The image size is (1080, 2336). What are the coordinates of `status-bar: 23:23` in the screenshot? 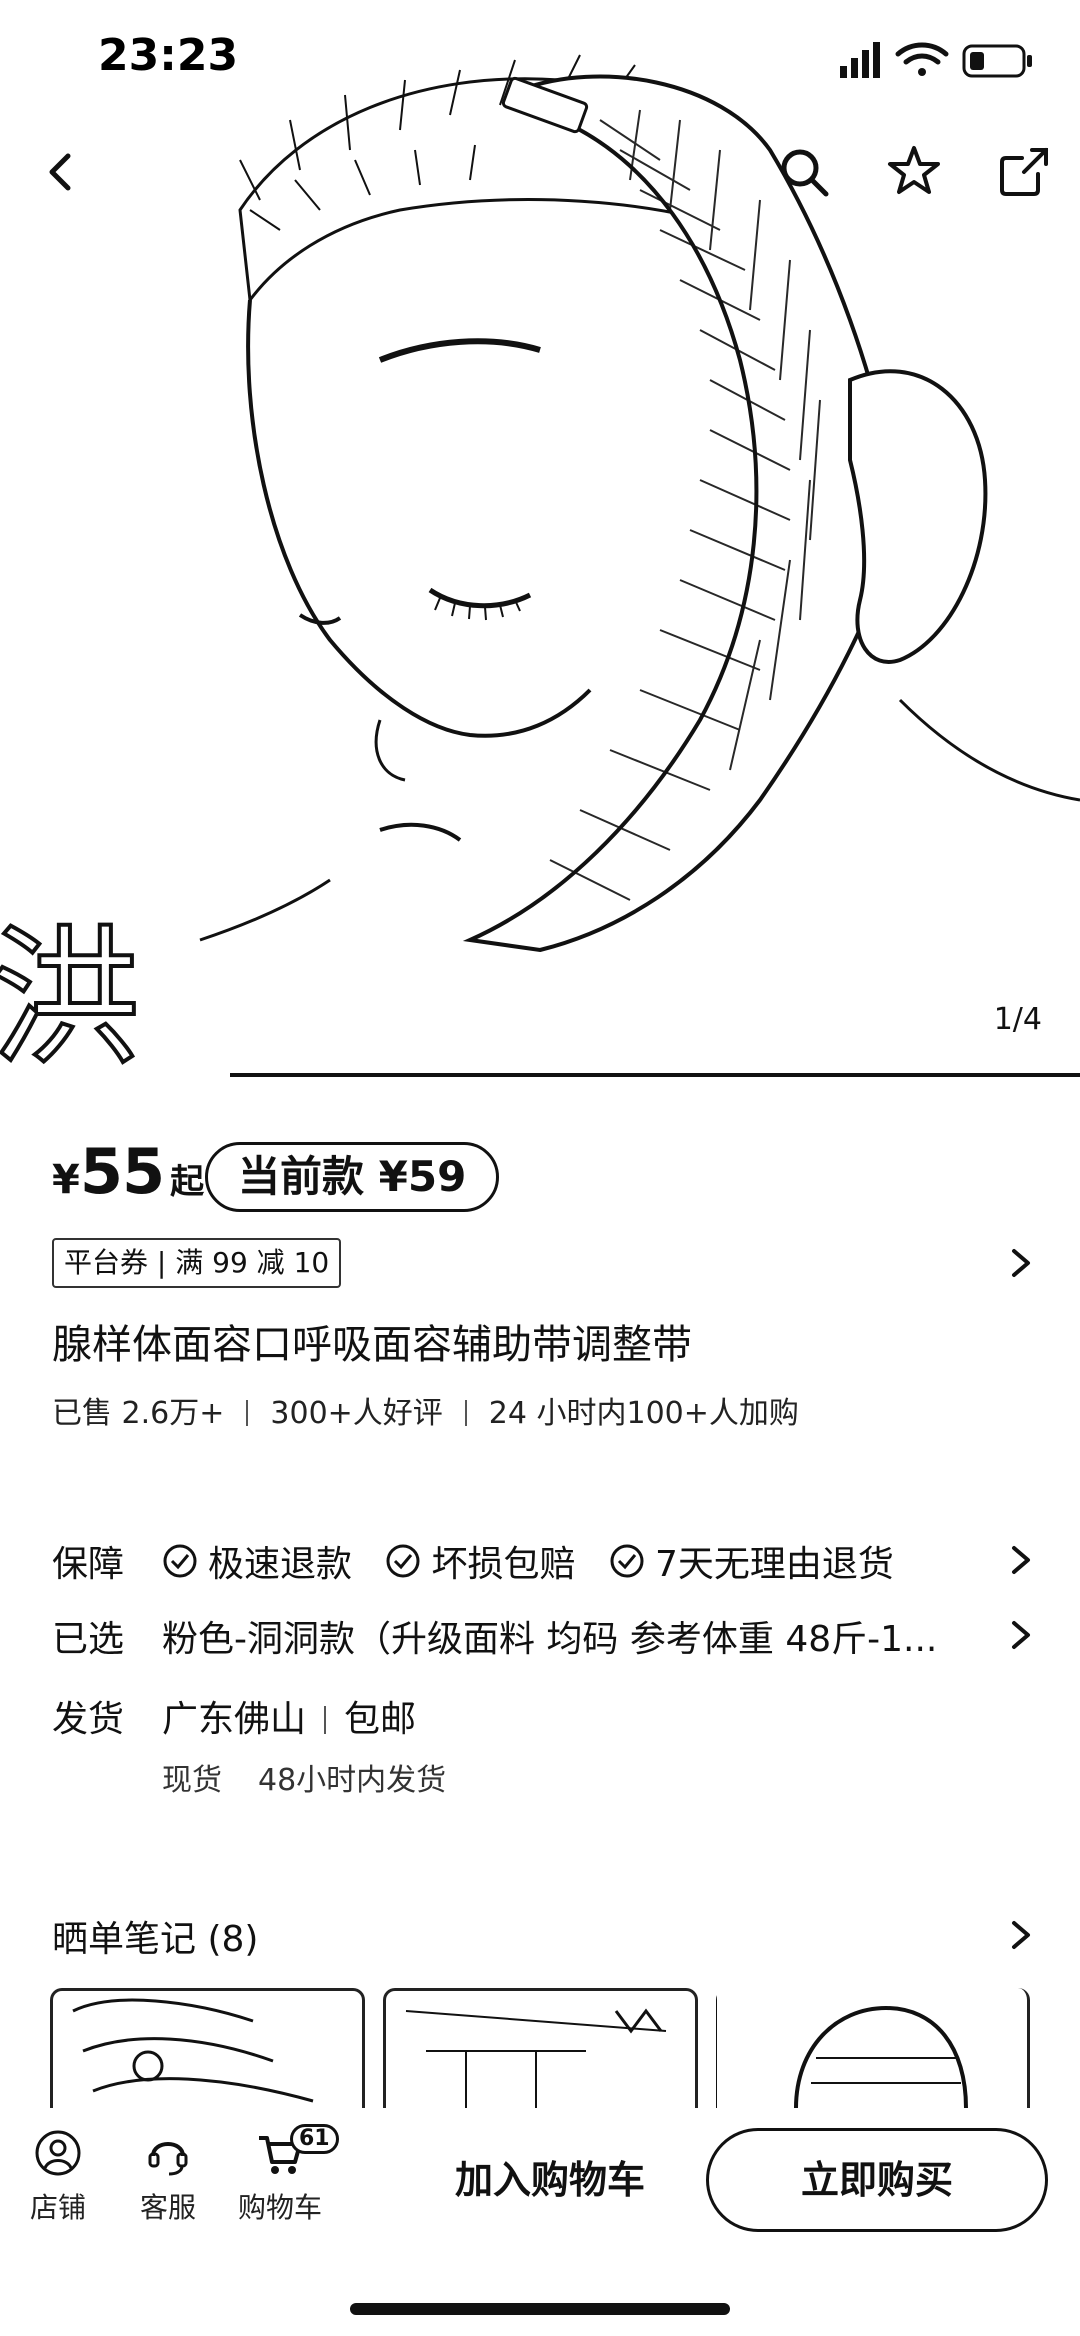 It's located at (540, 60).